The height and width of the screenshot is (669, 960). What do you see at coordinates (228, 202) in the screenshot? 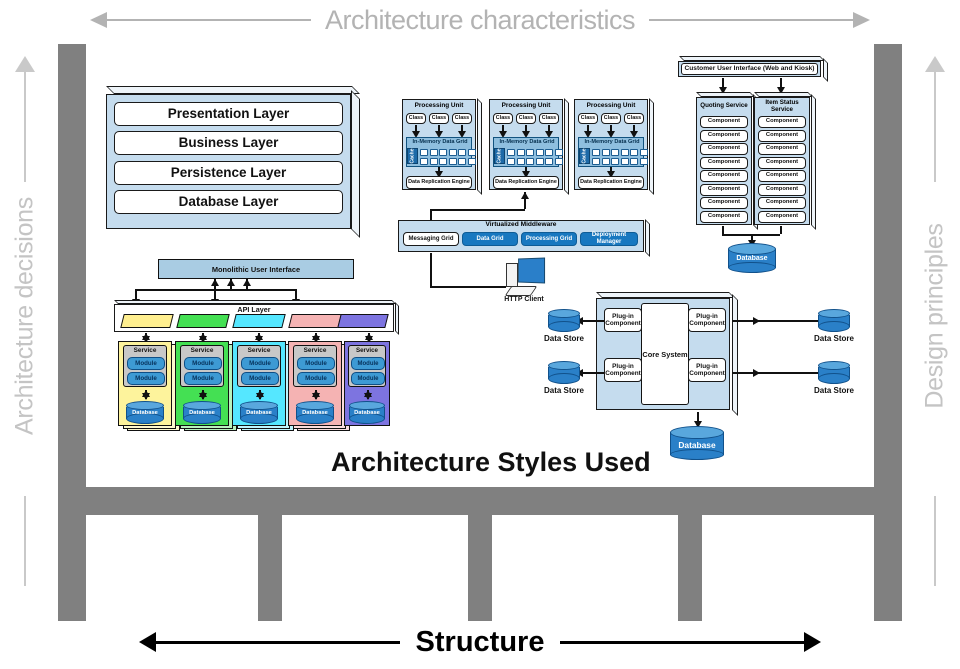
I see `layer-database: Database Layer` at bounding box center [228, 202].